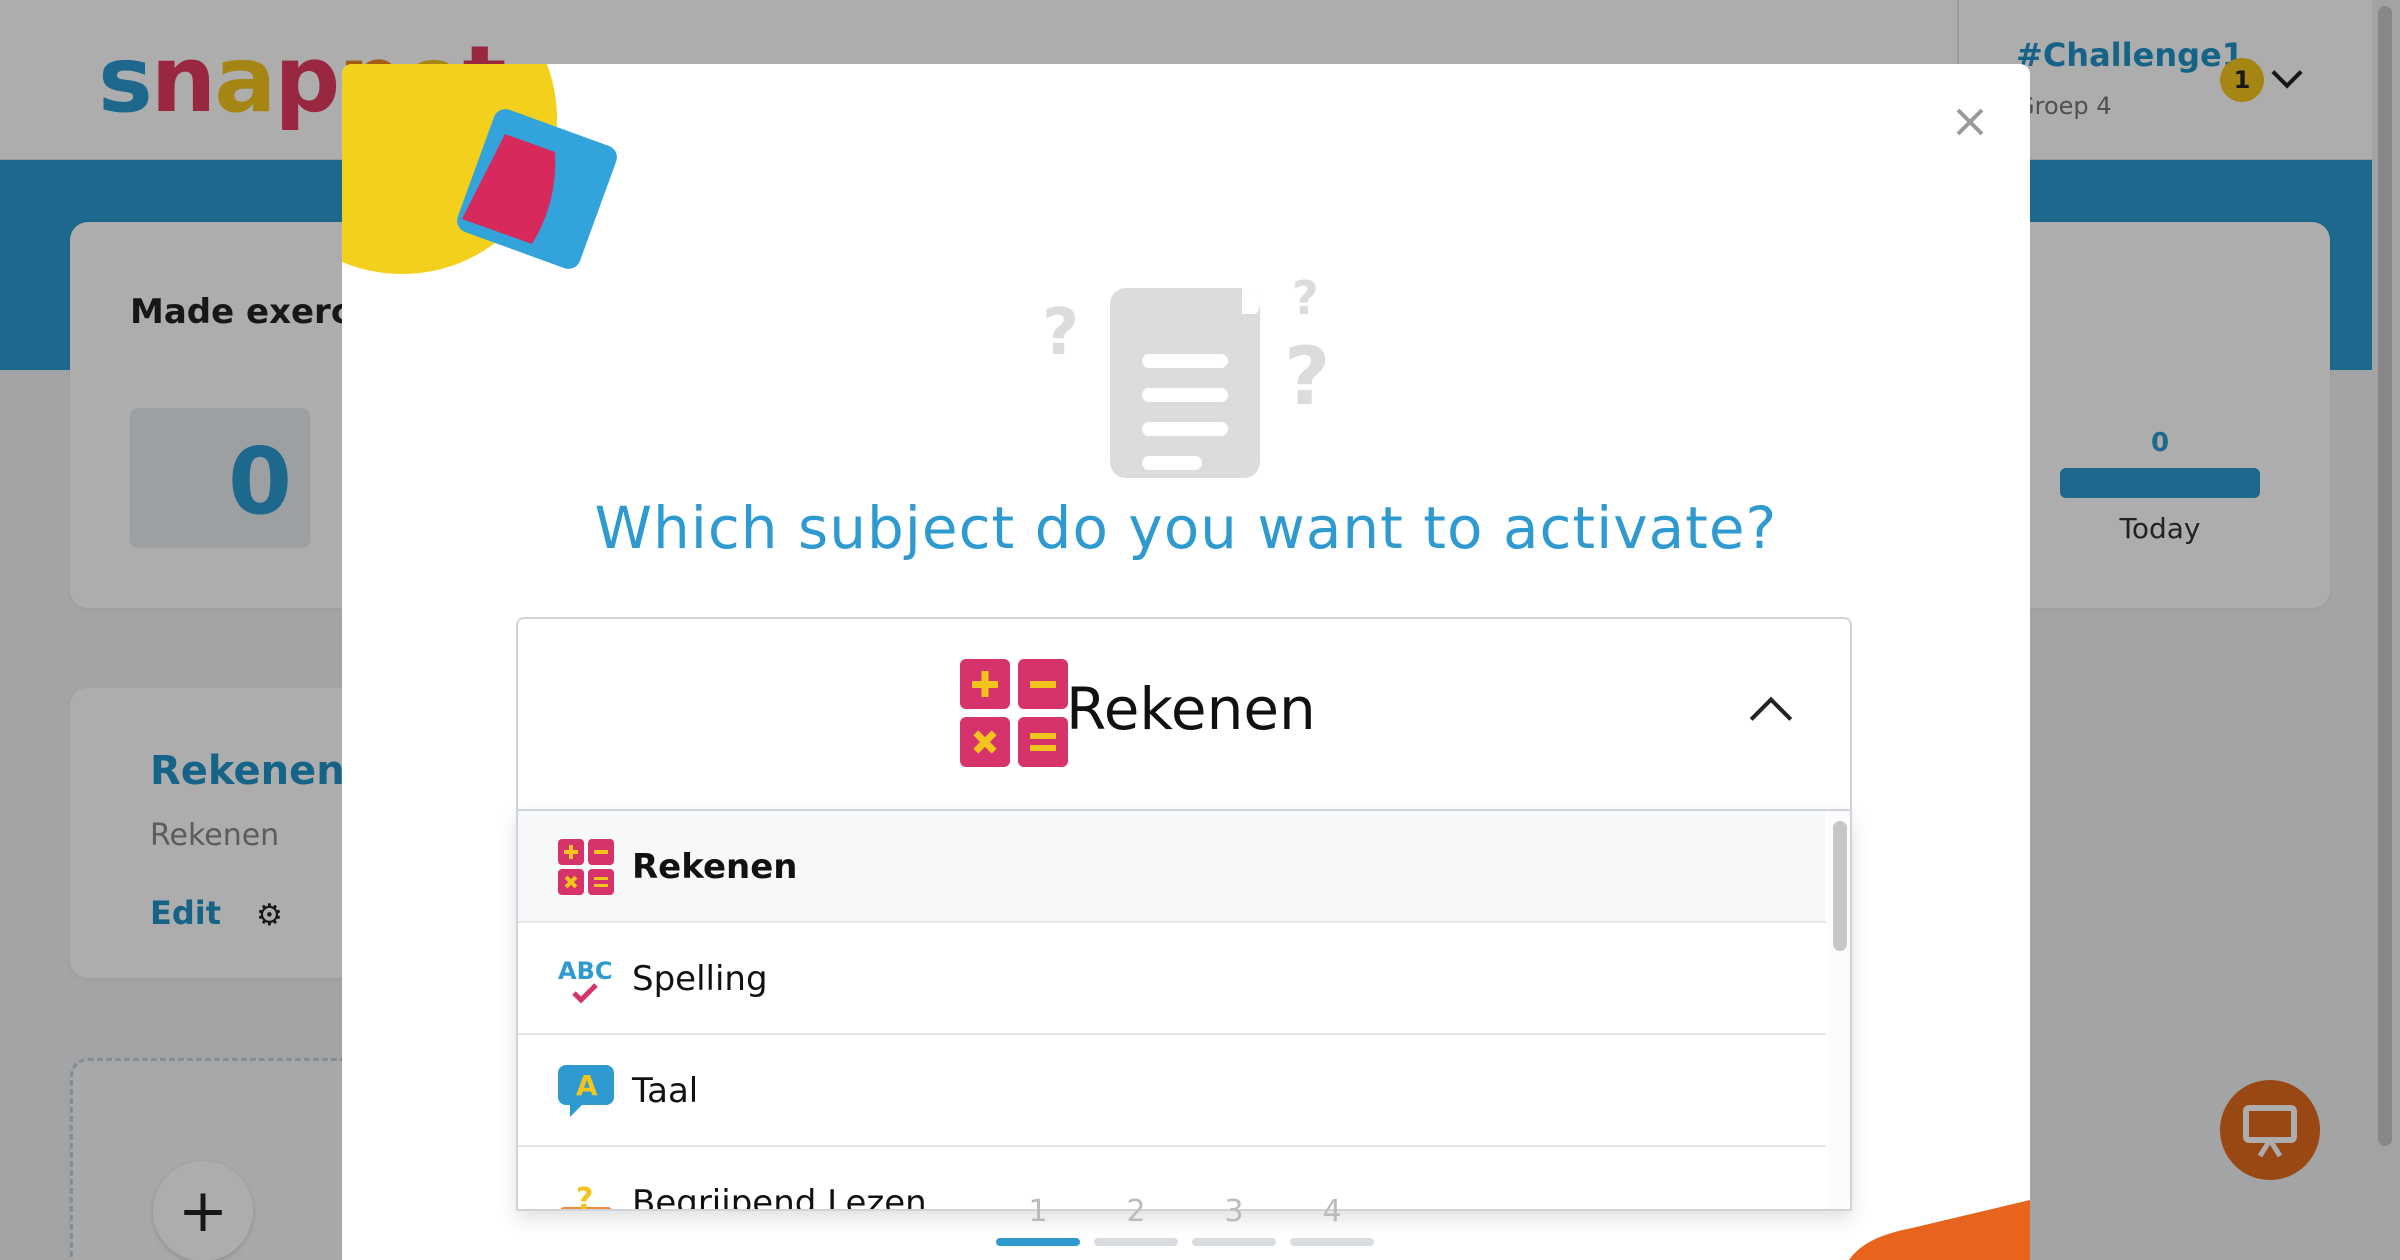  What do you see at coordinates (1939, 1230) in the screenshot?
I see `decorative-orange-shape` at bounding box center [1939, 1230].